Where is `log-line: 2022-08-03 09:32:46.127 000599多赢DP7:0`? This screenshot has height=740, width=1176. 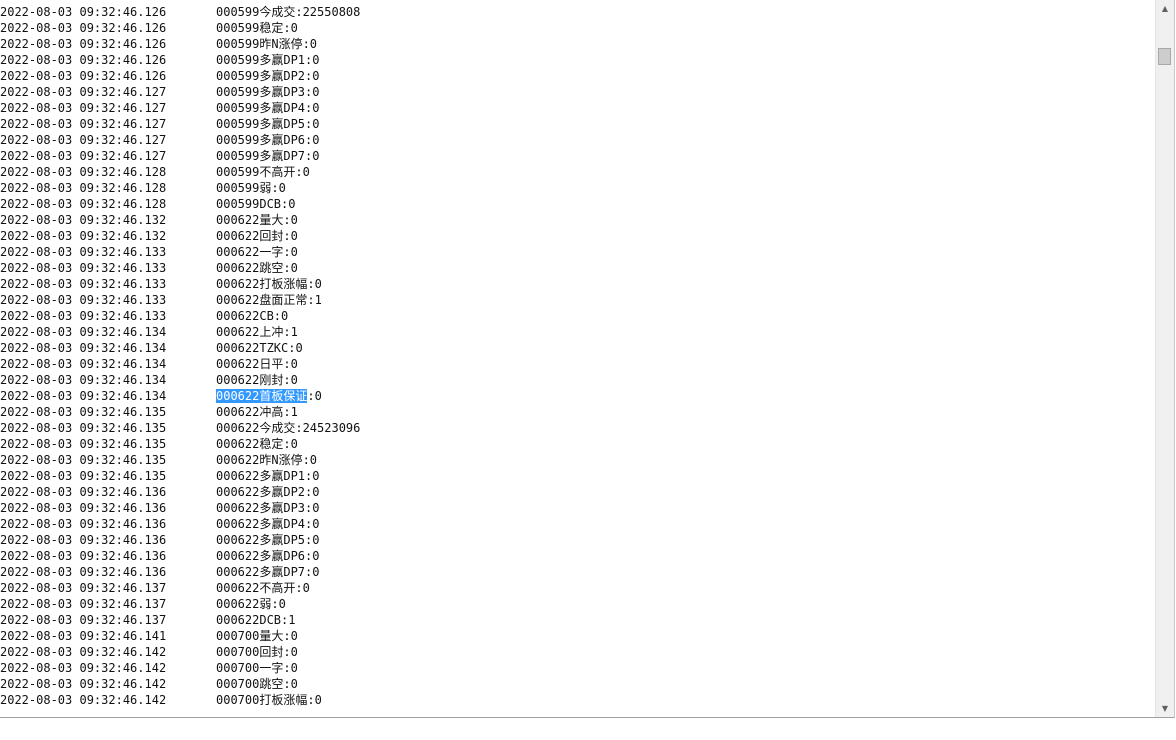 log-line: 2022-08-03 09:32:46.127 000599多赢DP7:0 is located at coordinates (575, 156).